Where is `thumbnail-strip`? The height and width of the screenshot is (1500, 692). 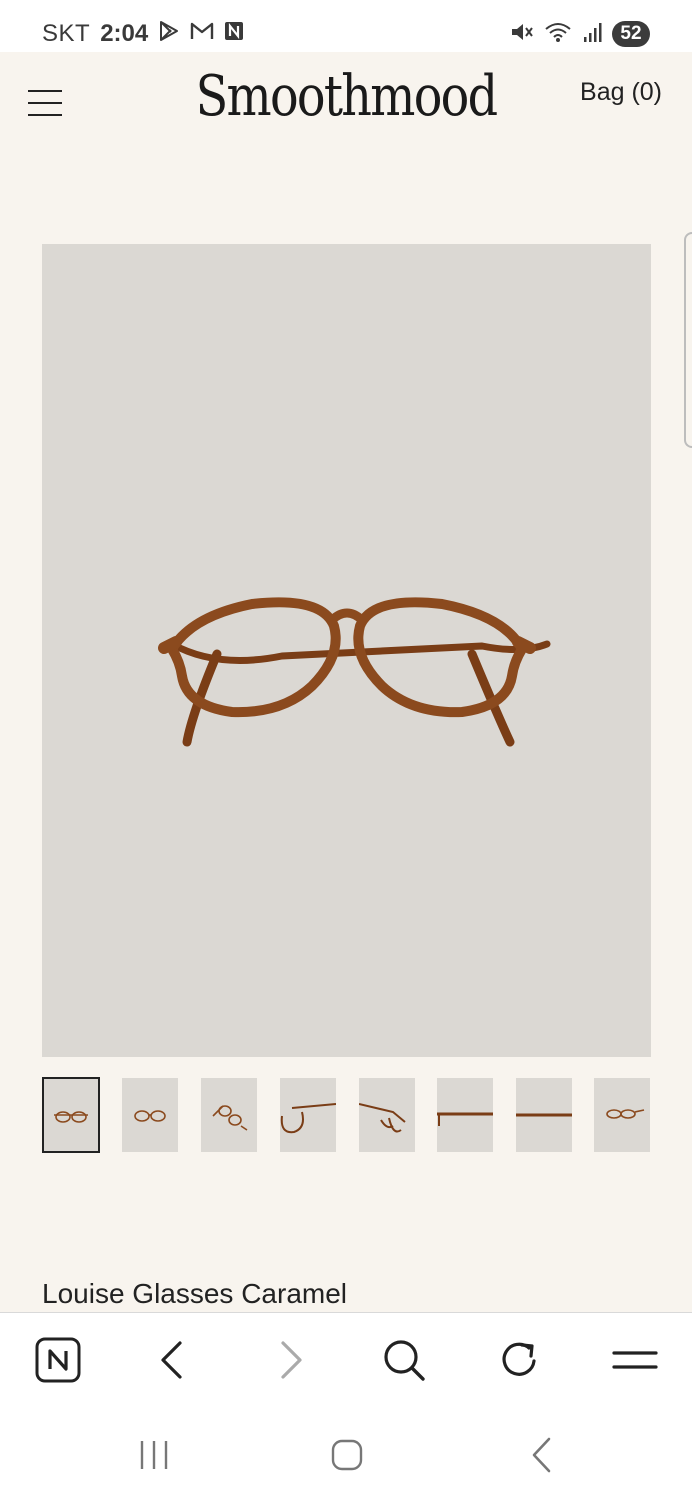 thumbnail-strip is located at coordinates (346, 1115).